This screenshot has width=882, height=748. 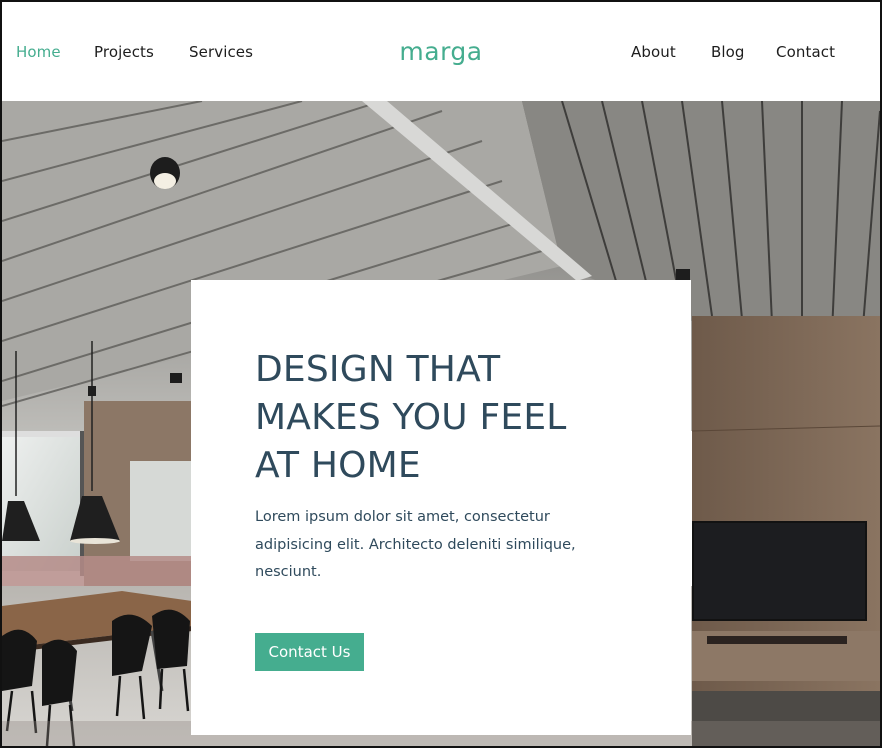 I want to click on hero-heading-line-2: MAKES YOU FEEL, so click(x=411, y=417).